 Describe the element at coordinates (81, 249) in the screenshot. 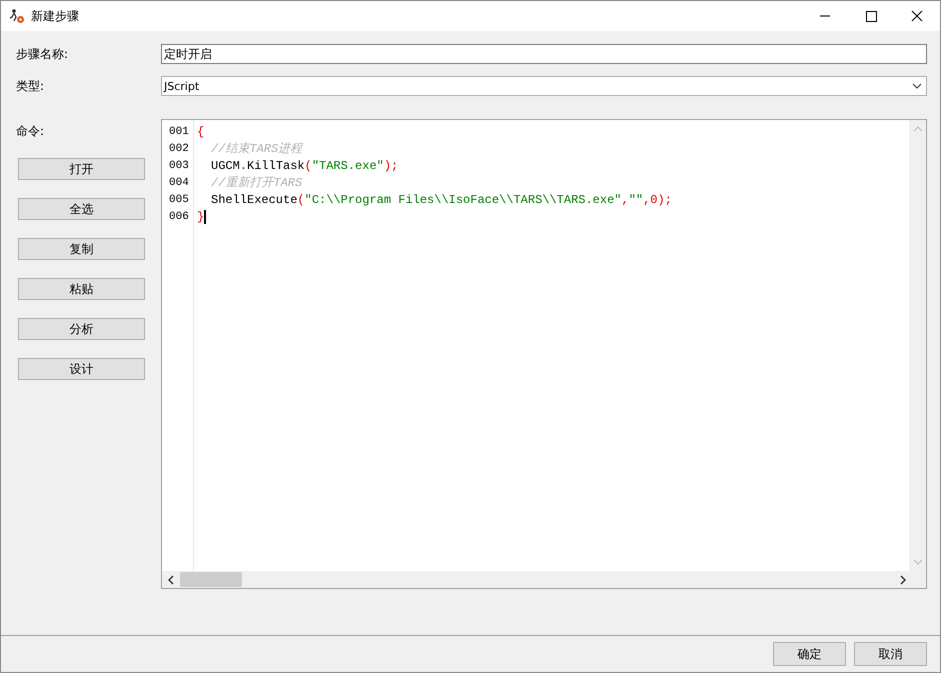

I see `side-button: 复制` at that location.